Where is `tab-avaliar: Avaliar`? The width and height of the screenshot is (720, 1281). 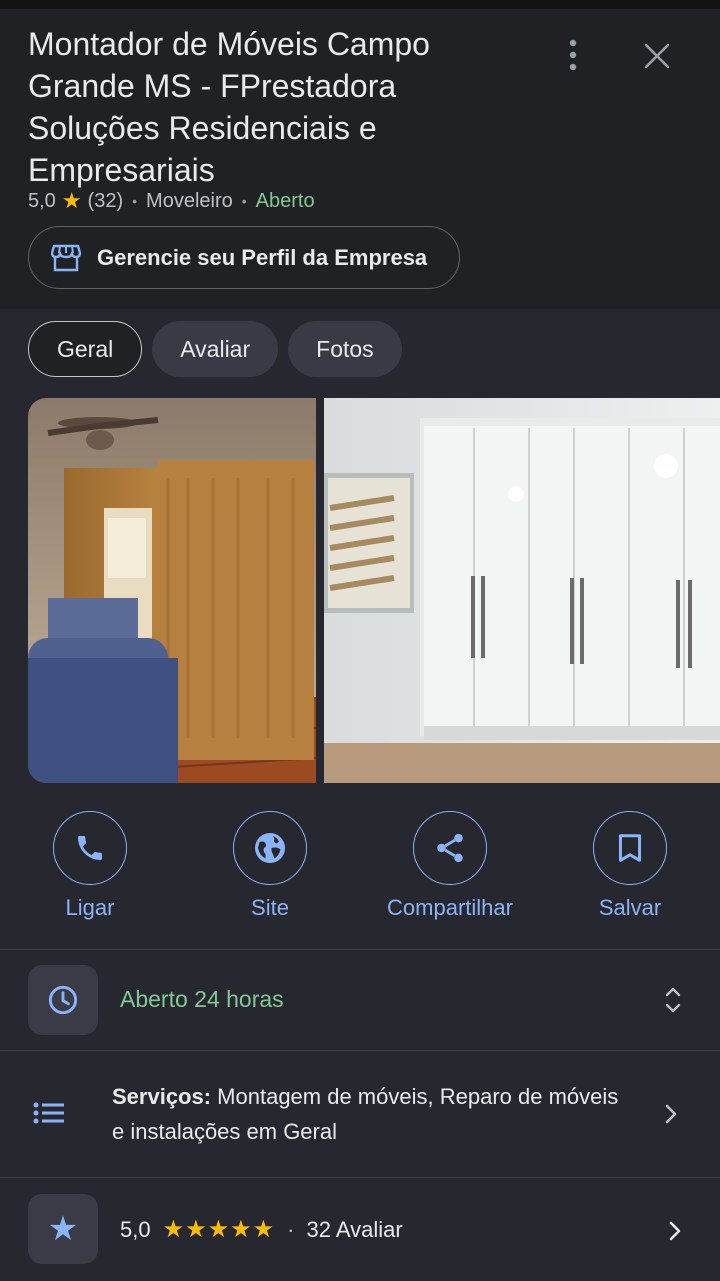 tab-avaliar: Avaliar is located at coordinates (215, 349).